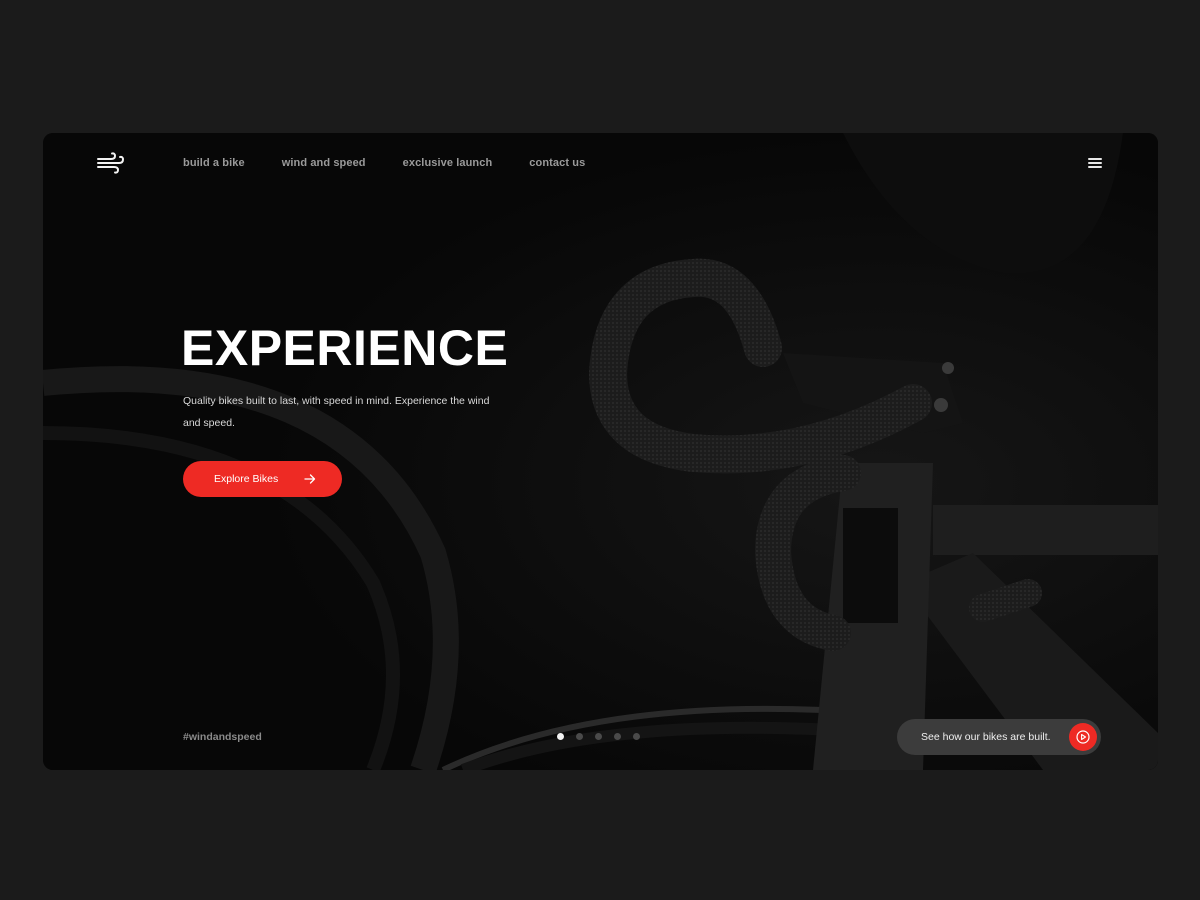 The width and height of the screenshot is (1200, 900). I want to click on play-icon, so click(1083, 737).